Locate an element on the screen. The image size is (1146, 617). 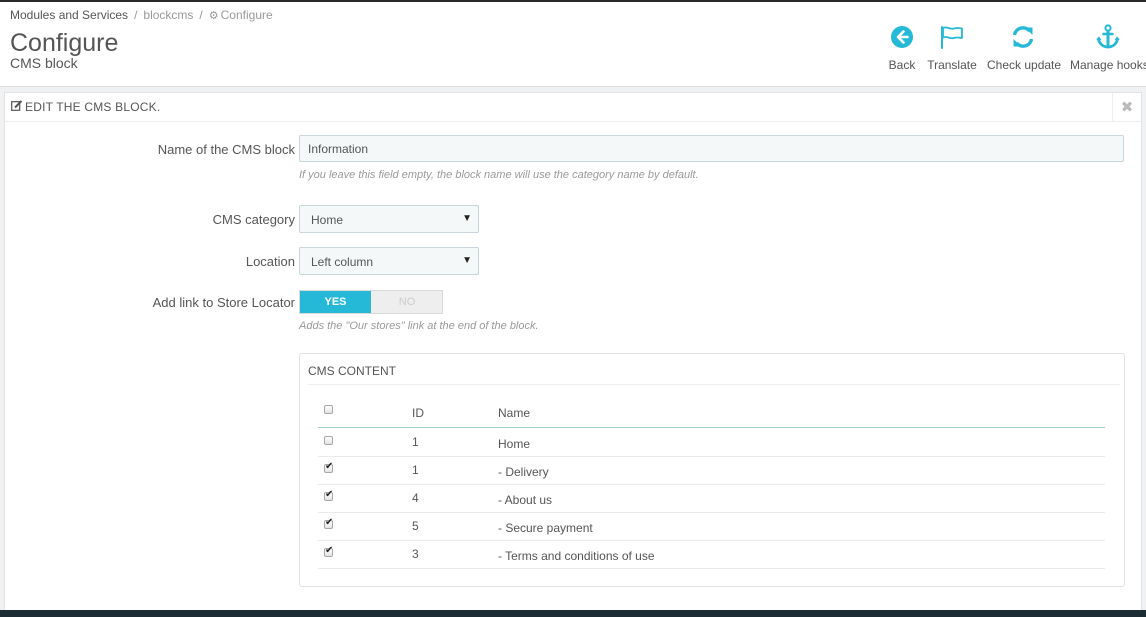
store-locator-no: NO is located at coordinates (407, 302).